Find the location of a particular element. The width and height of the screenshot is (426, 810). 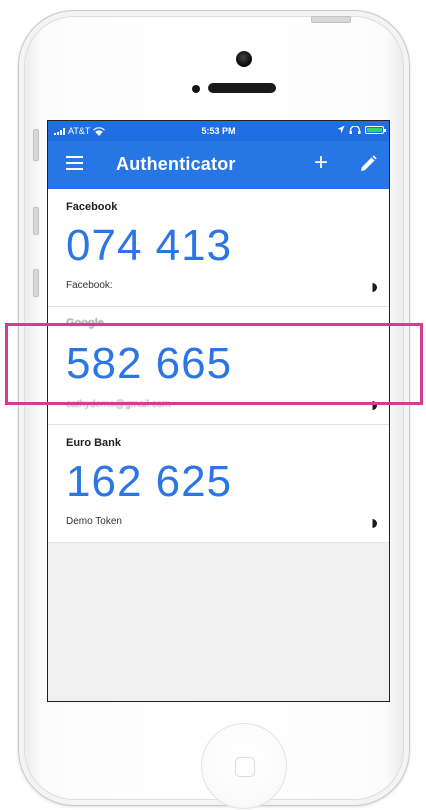

app-bar: Authenticator + is located at coordinates (218, 165).